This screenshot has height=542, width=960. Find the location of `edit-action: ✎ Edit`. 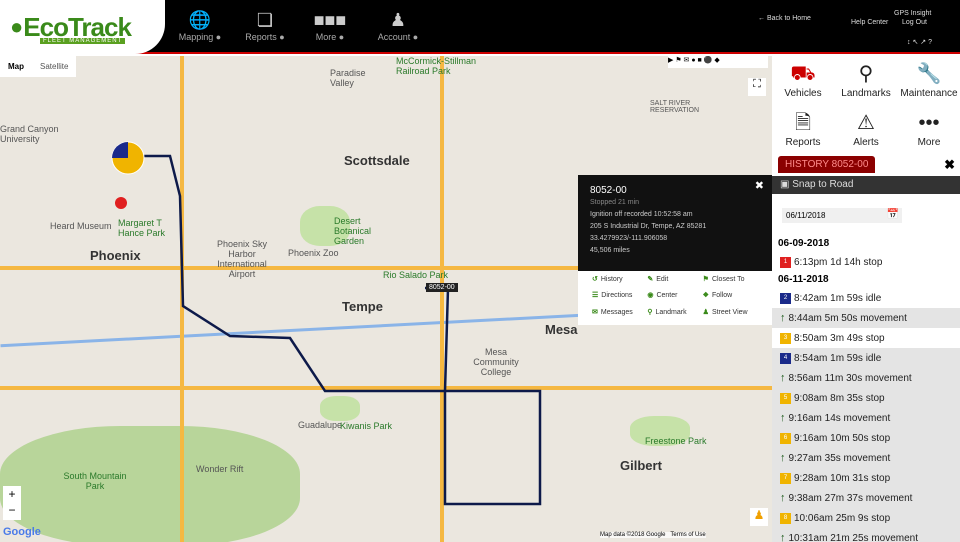

edit-action: ✎ Edit is located at coordinates (674, 281).